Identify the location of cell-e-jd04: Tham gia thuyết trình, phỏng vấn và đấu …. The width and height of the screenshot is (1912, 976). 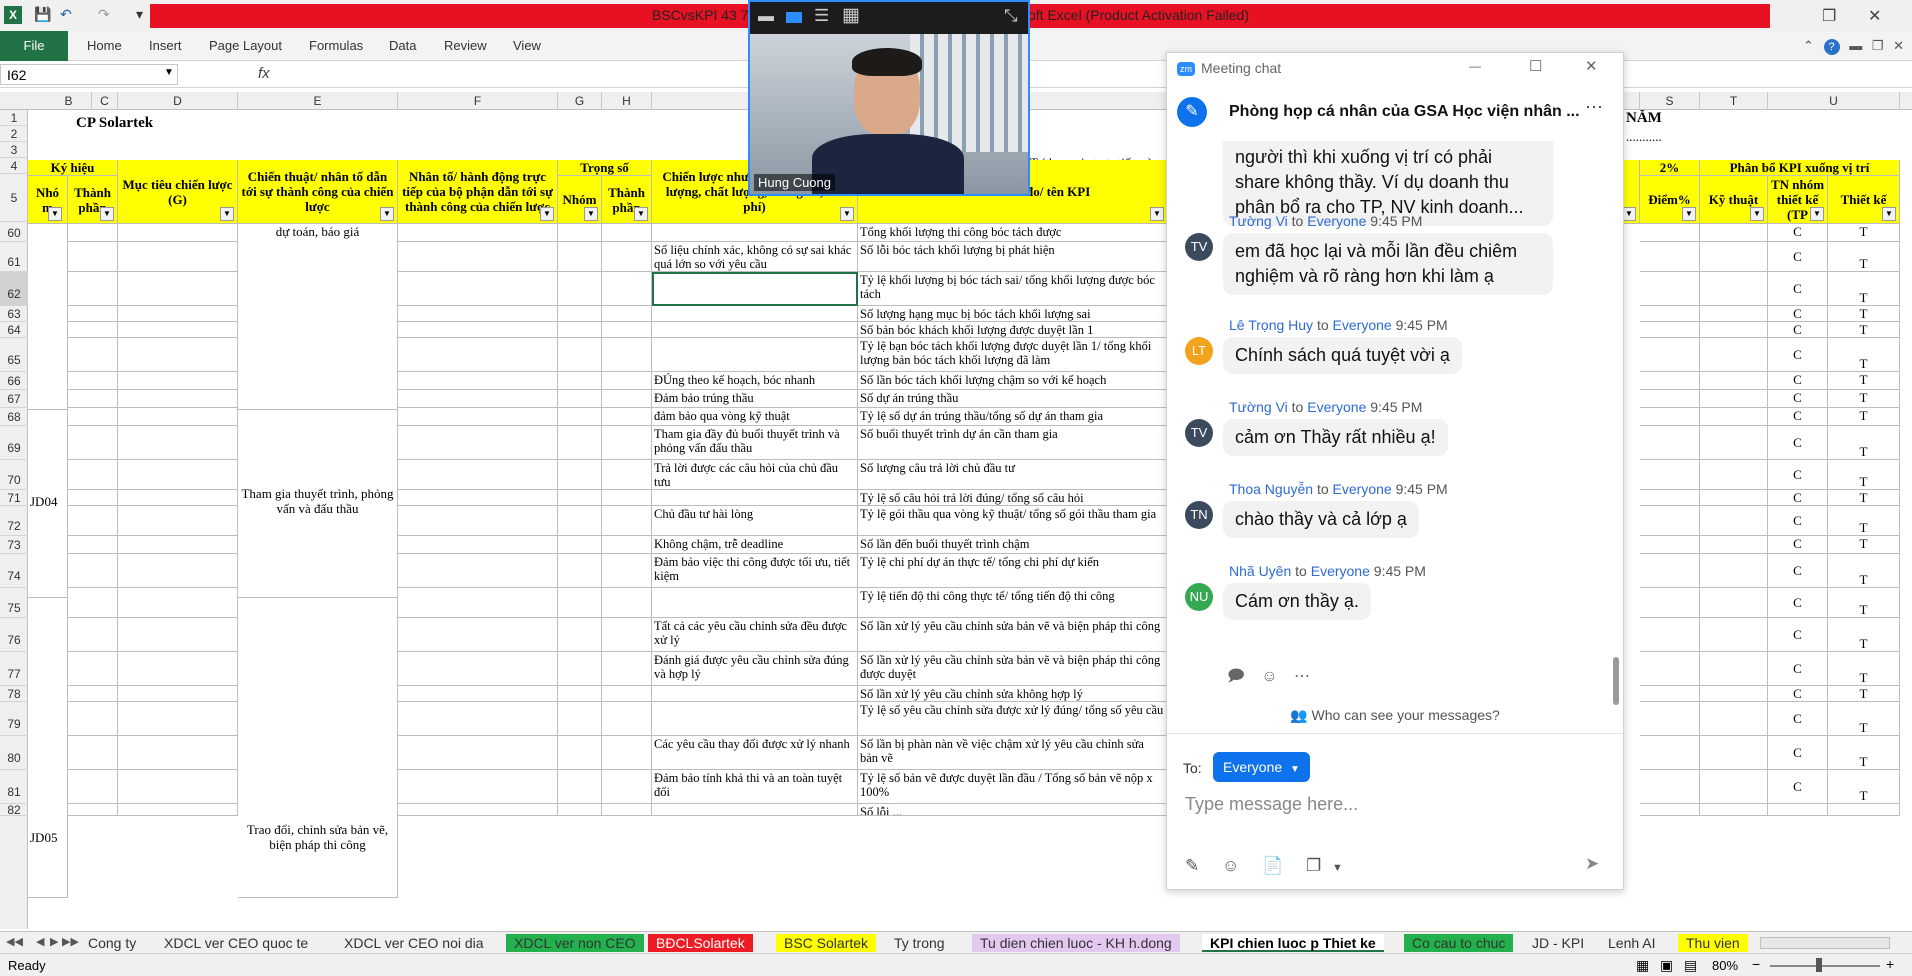
(318, 504).